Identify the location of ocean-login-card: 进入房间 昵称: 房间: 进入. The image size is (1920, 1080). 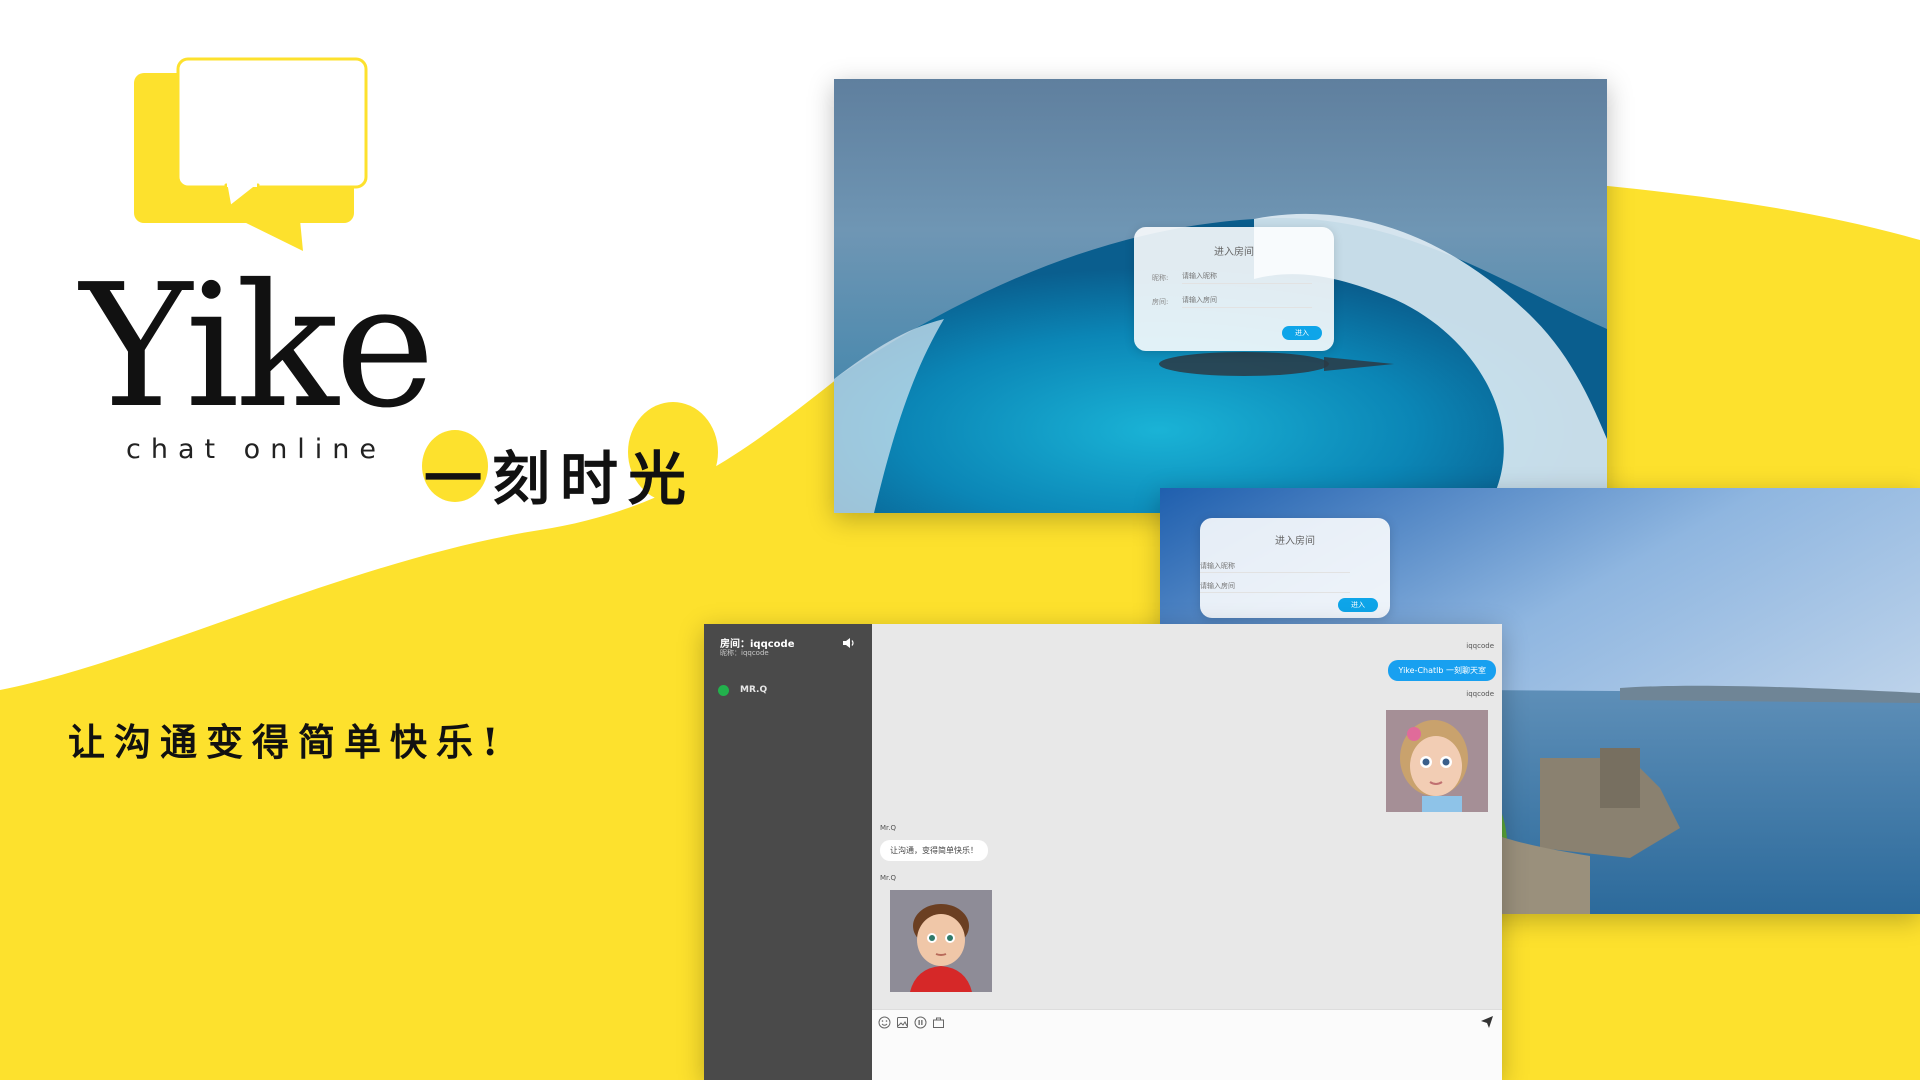
(1234, 289).